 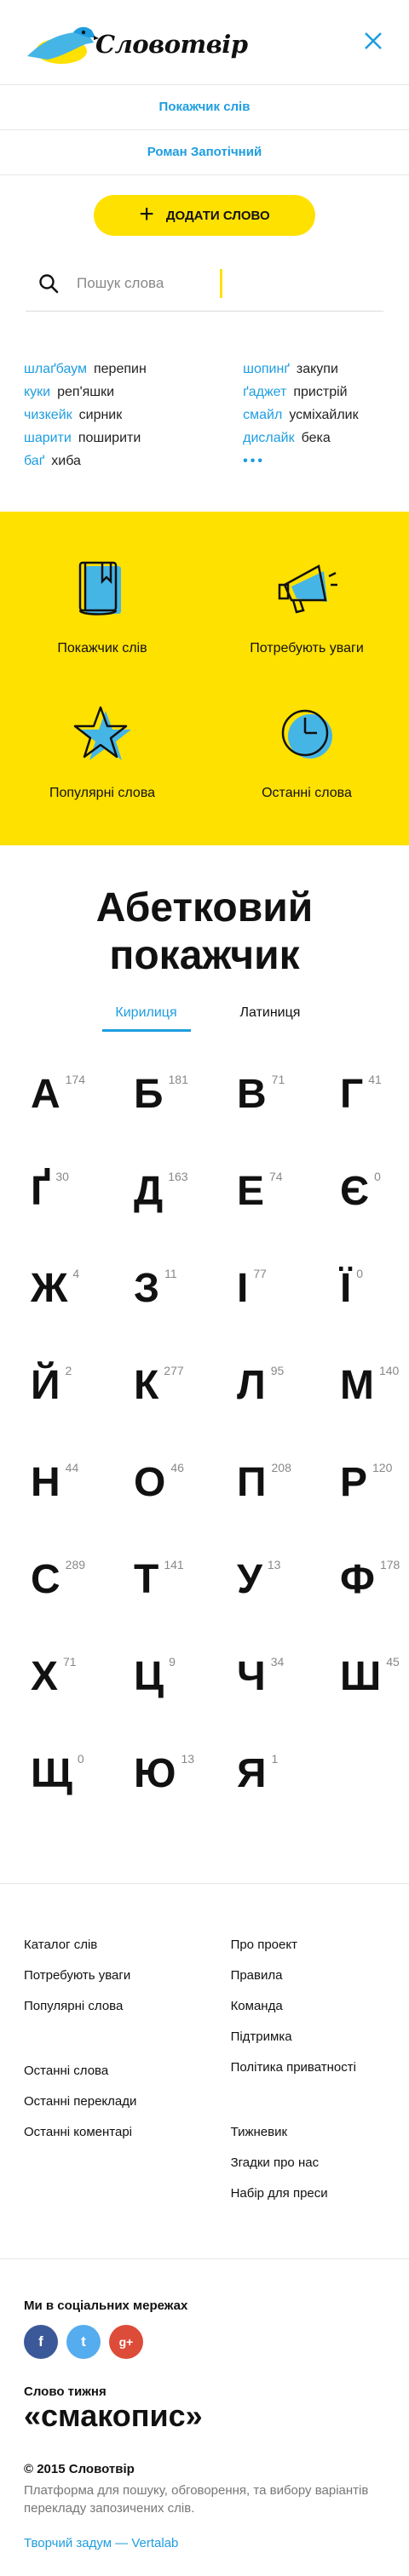 What do you see at coordinates (126, 2342) in the screenshot?
I see `googleplus-icon: g+` at bounding box center [126, 2342].